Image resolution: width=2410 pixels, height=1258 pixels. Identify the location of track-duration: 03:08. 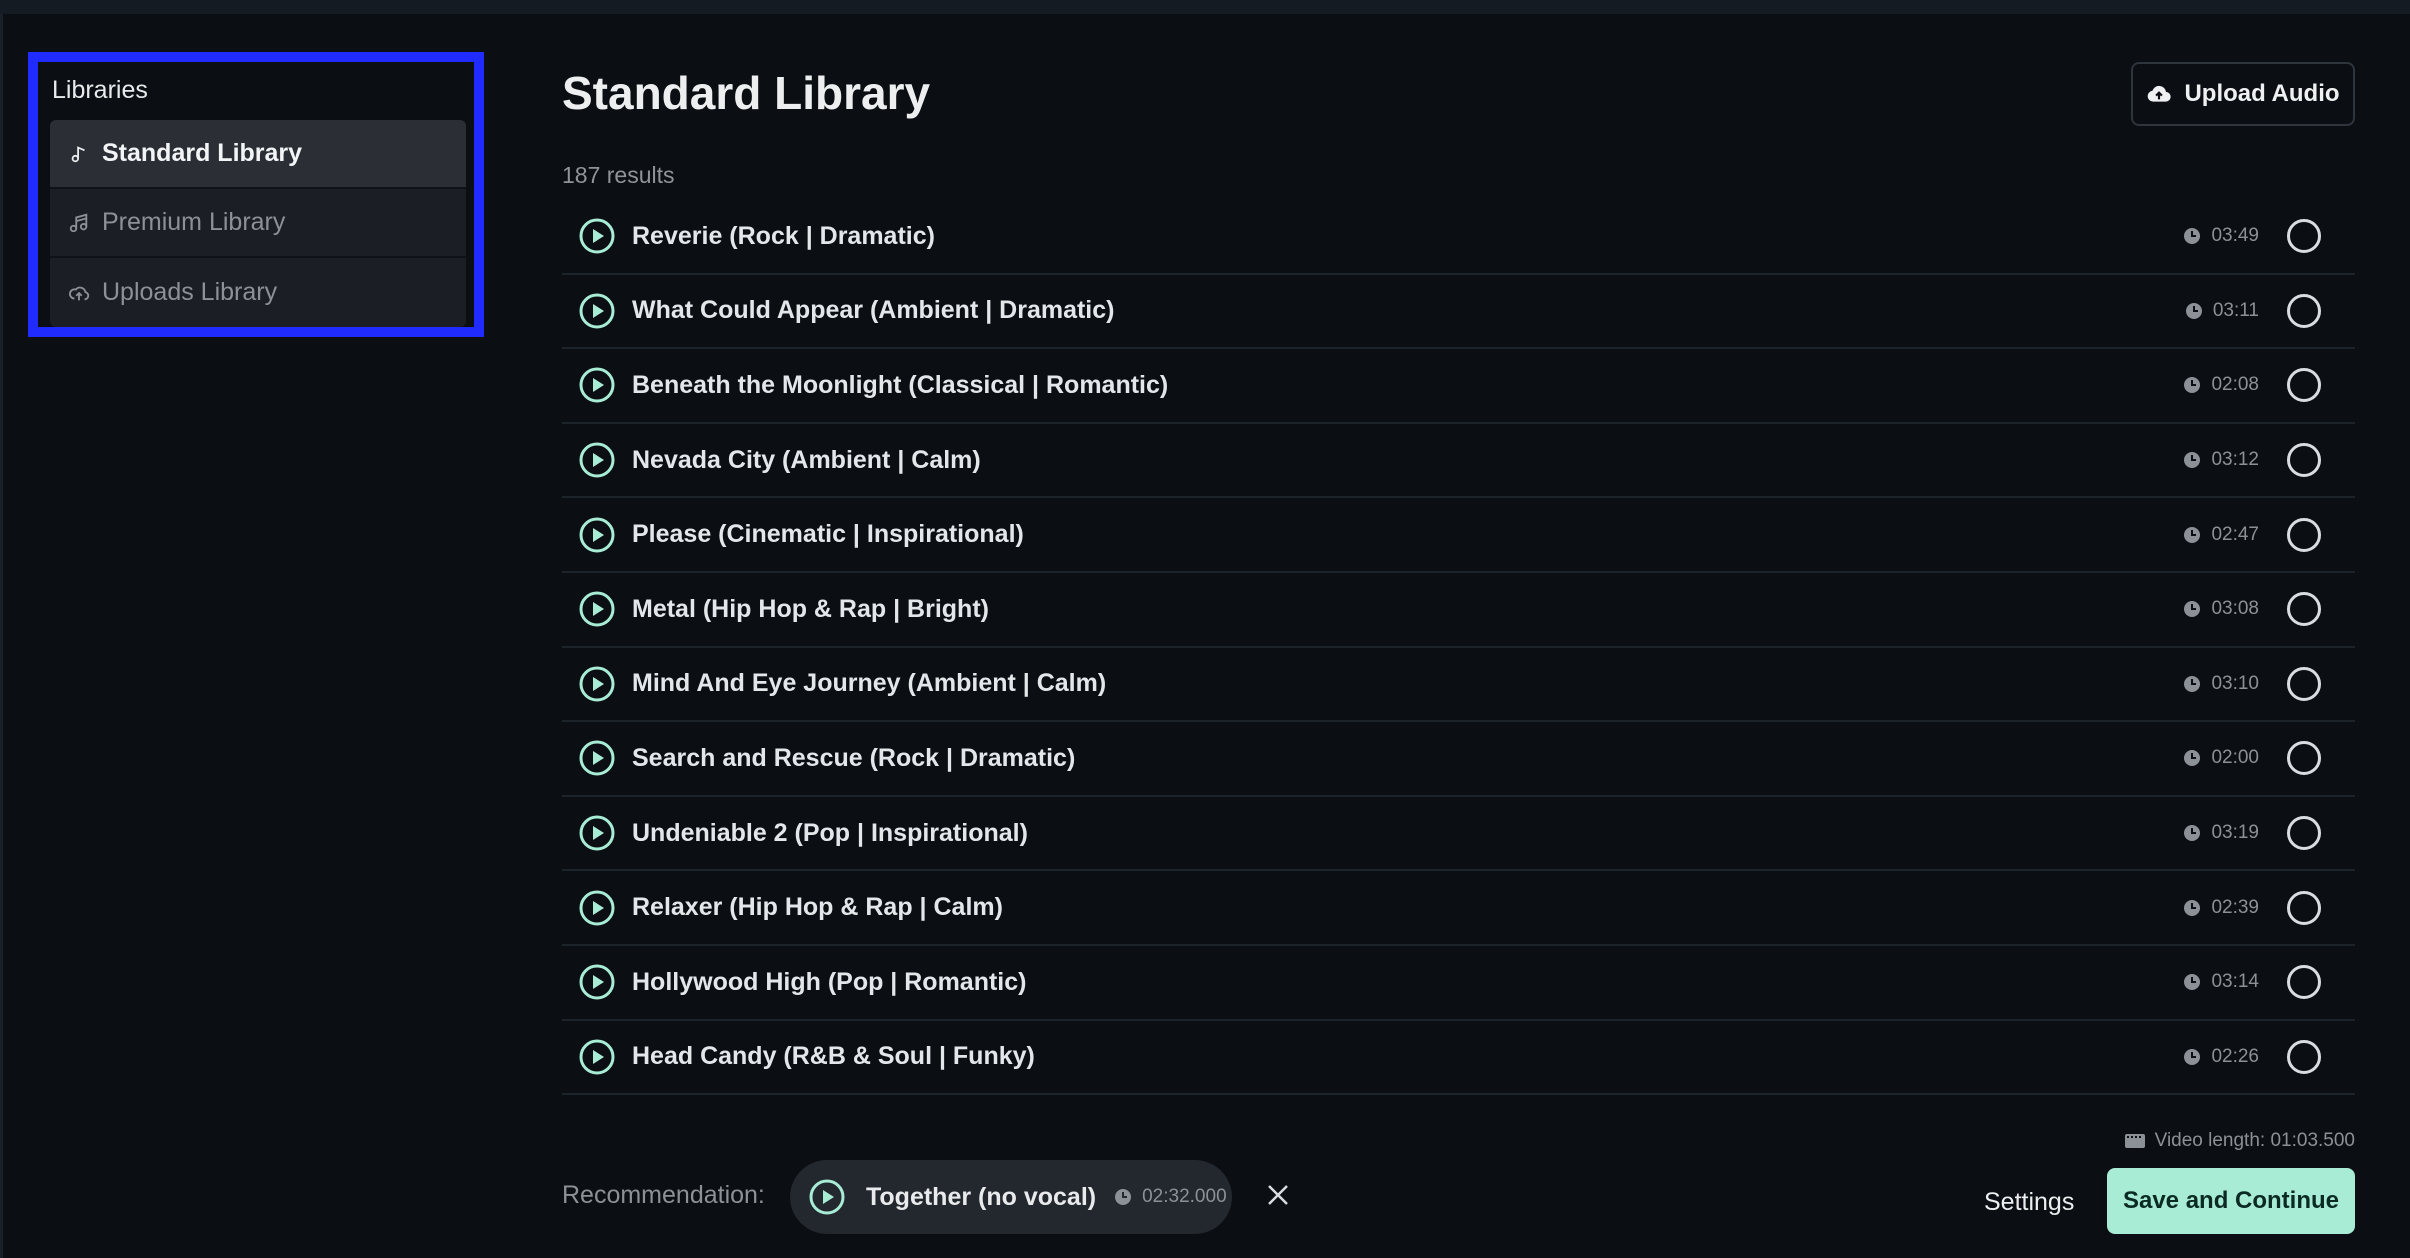
(2221, 609).